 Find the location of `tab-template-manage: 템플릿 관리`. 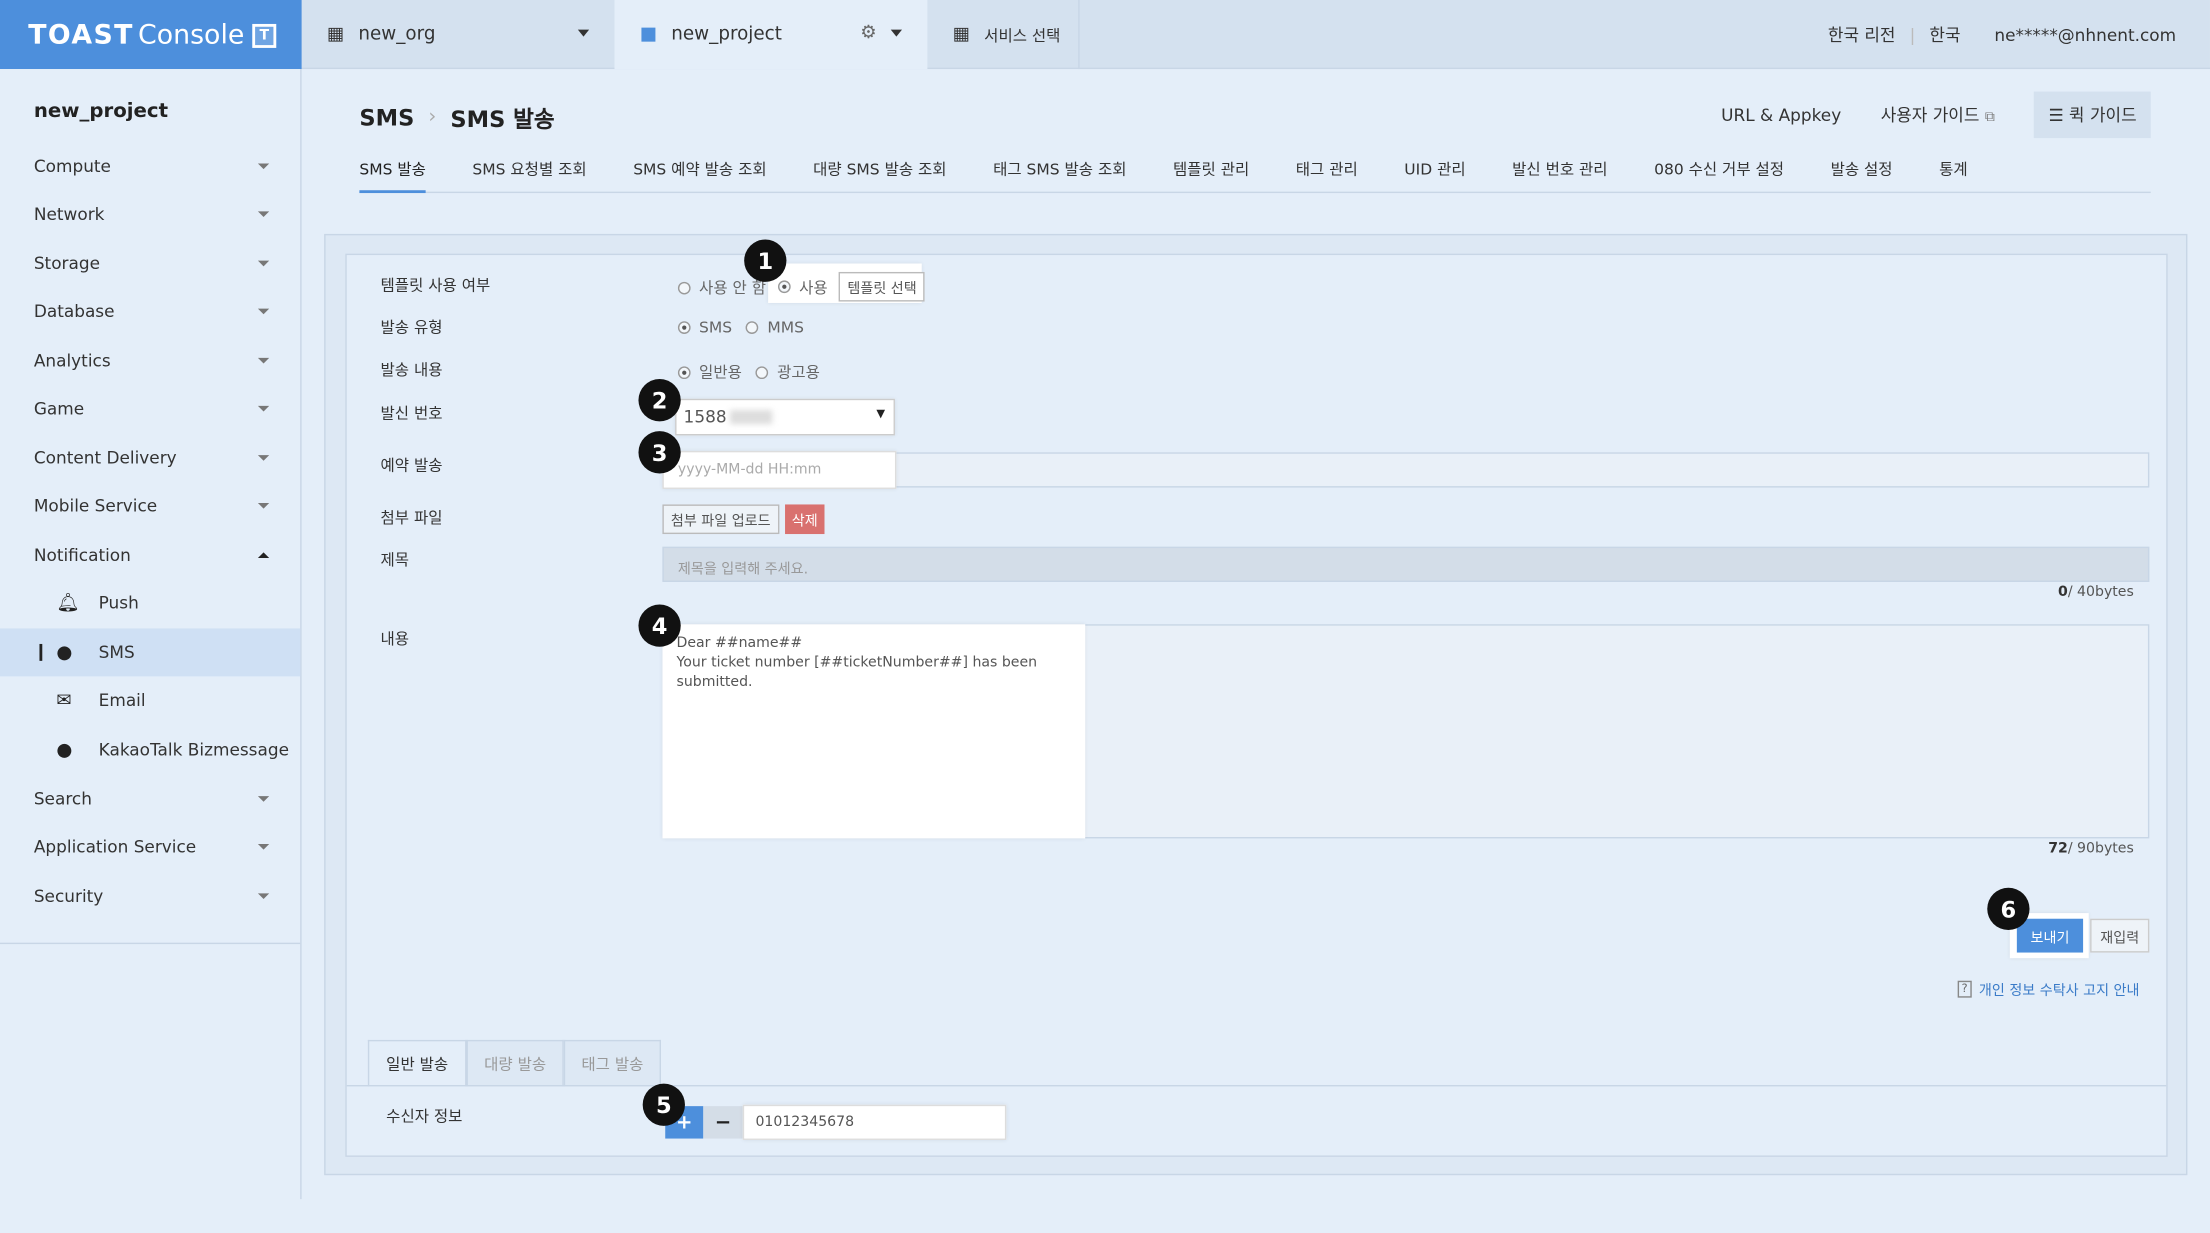

tab-template-manage: 템플릿 관리 is located at coordinates (1211, 173).